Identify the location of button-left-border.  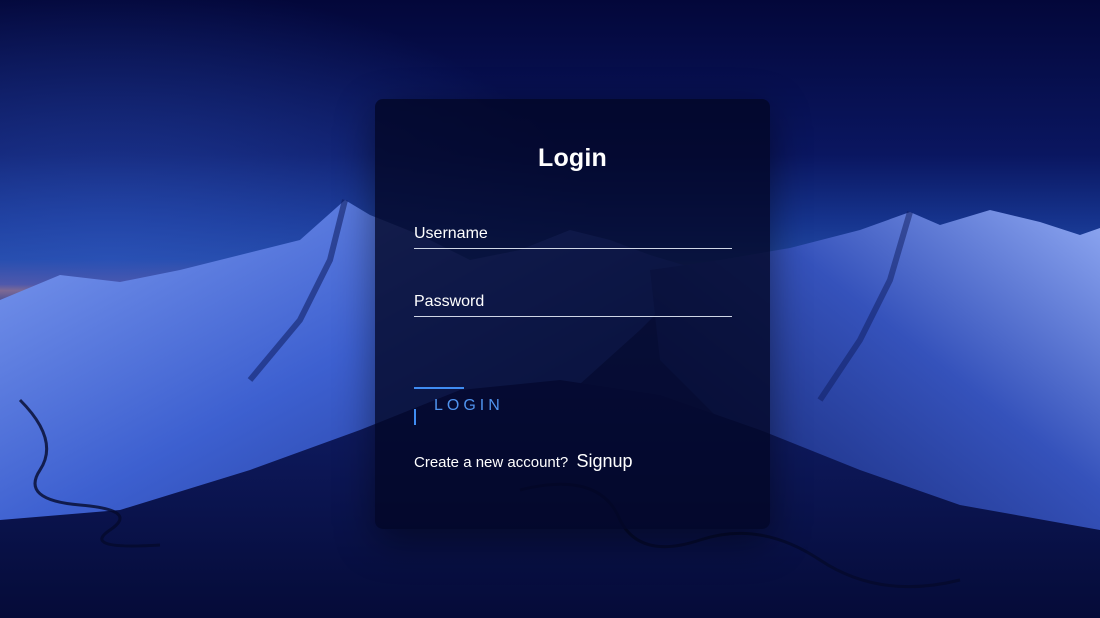
(415, 417).